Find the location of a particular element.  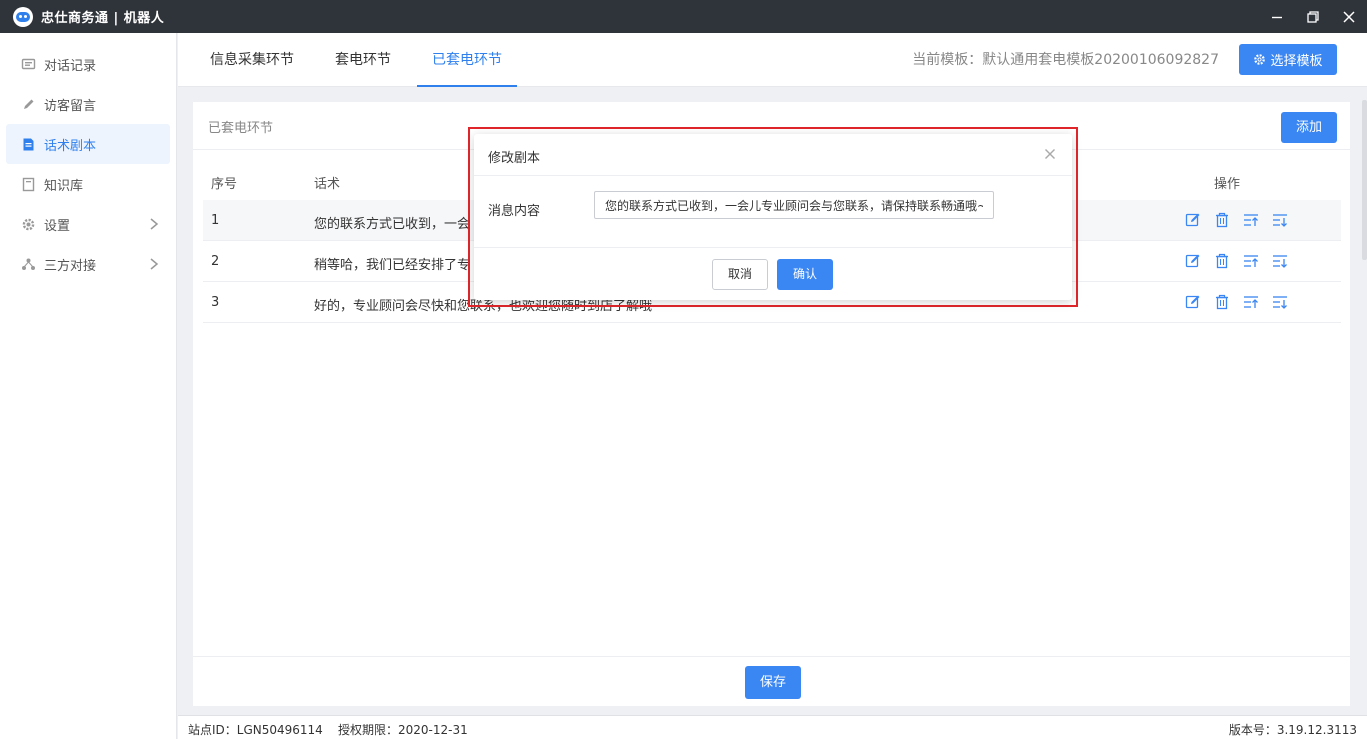

minimize-icon is located at coordinates (1277, 17).